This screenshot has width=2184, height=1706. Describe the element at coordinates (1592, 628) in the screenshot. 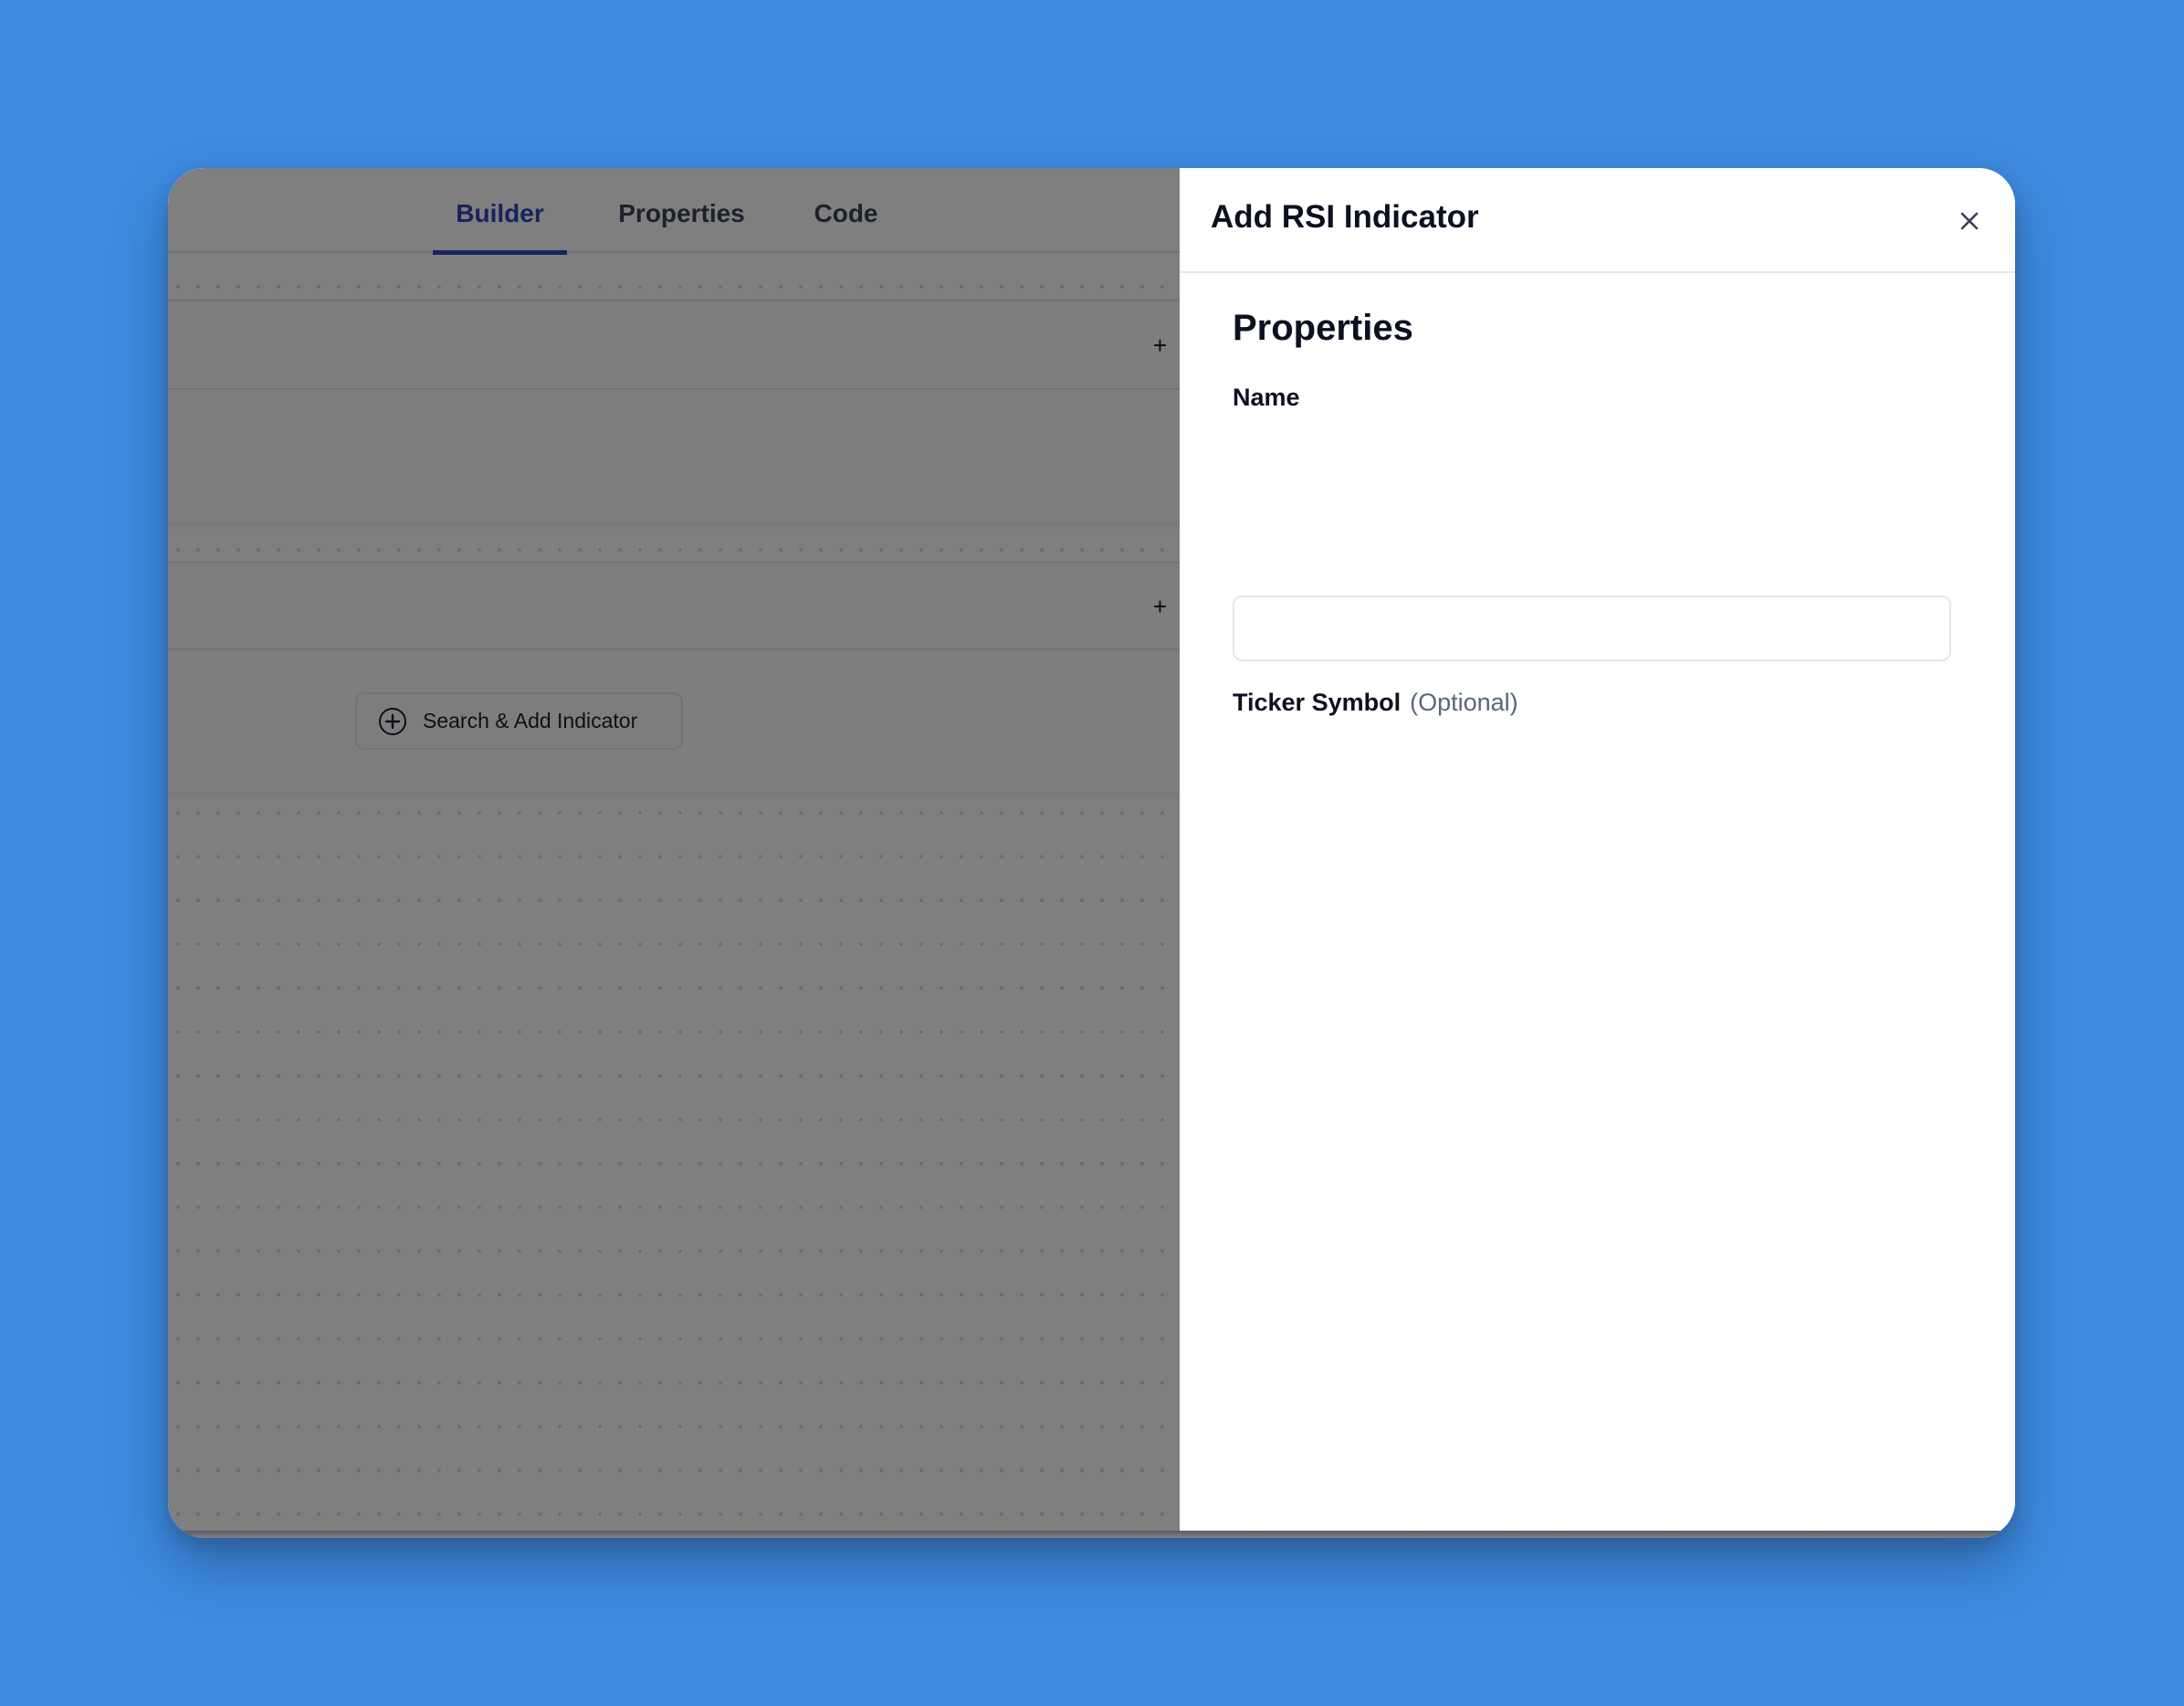

I see `name-input` at that location.